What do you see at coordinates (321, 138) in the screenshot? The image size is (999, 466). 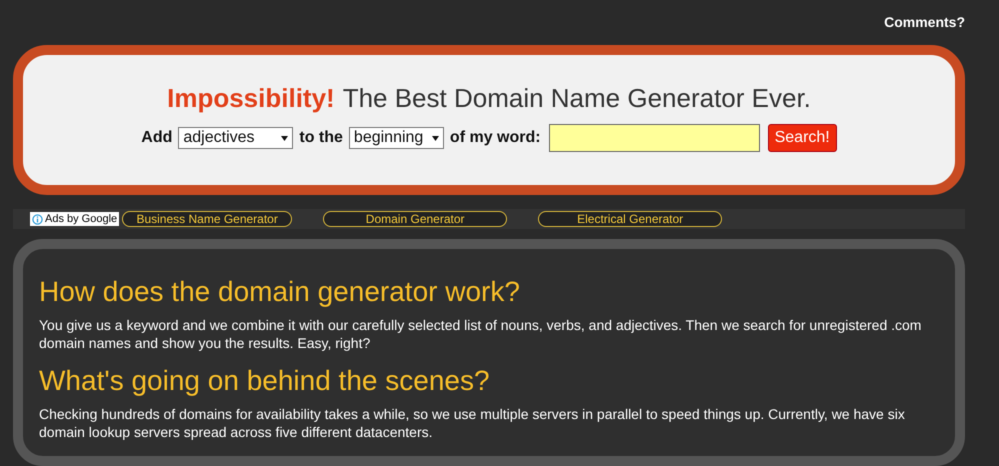 I see `form-label: to the` at bounding box center [321, 138].